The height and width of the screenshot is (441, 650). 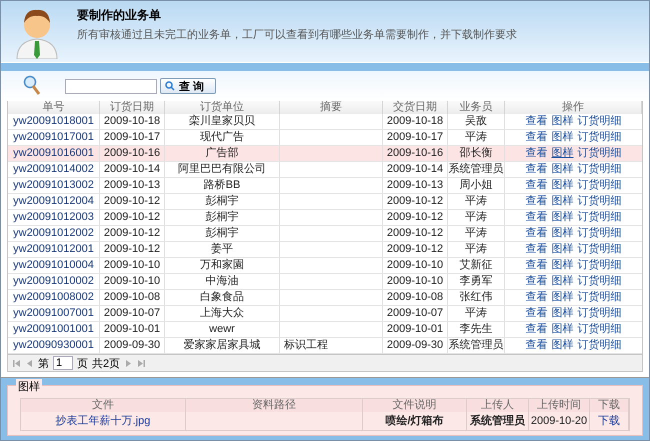 I want to click on first-page-icon, so click(x=16, y=363).